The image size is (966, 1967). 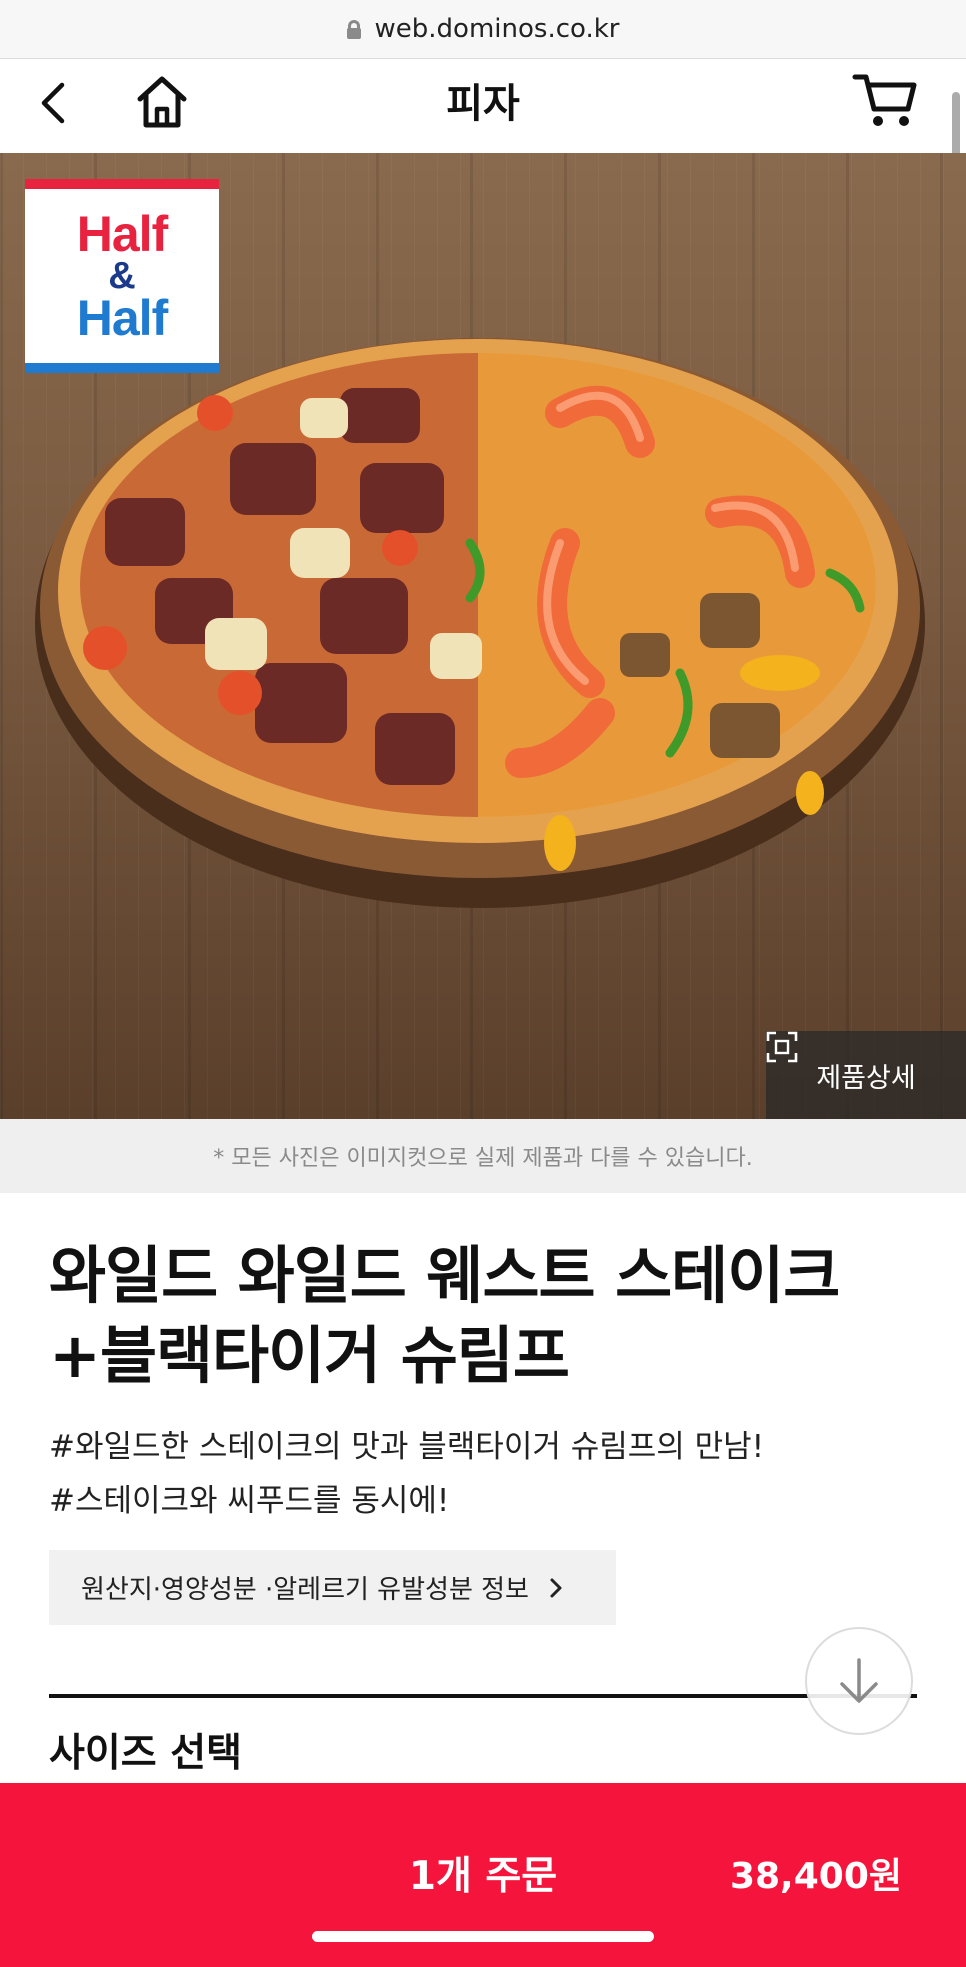 I want to click on product-desc-line2: #스테이크와 씨푸드를 동시에!, so click(x=249, y=1501).